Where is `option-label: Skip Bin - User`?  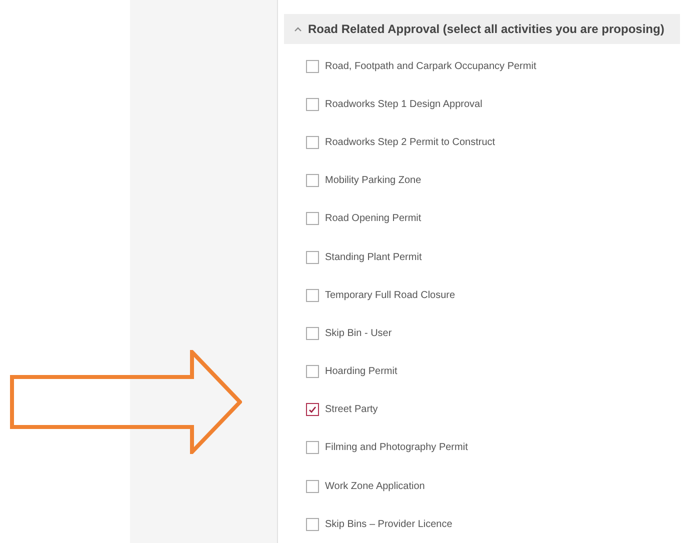
option-label: Skip Bin - User is located at coordinates (358, 333).